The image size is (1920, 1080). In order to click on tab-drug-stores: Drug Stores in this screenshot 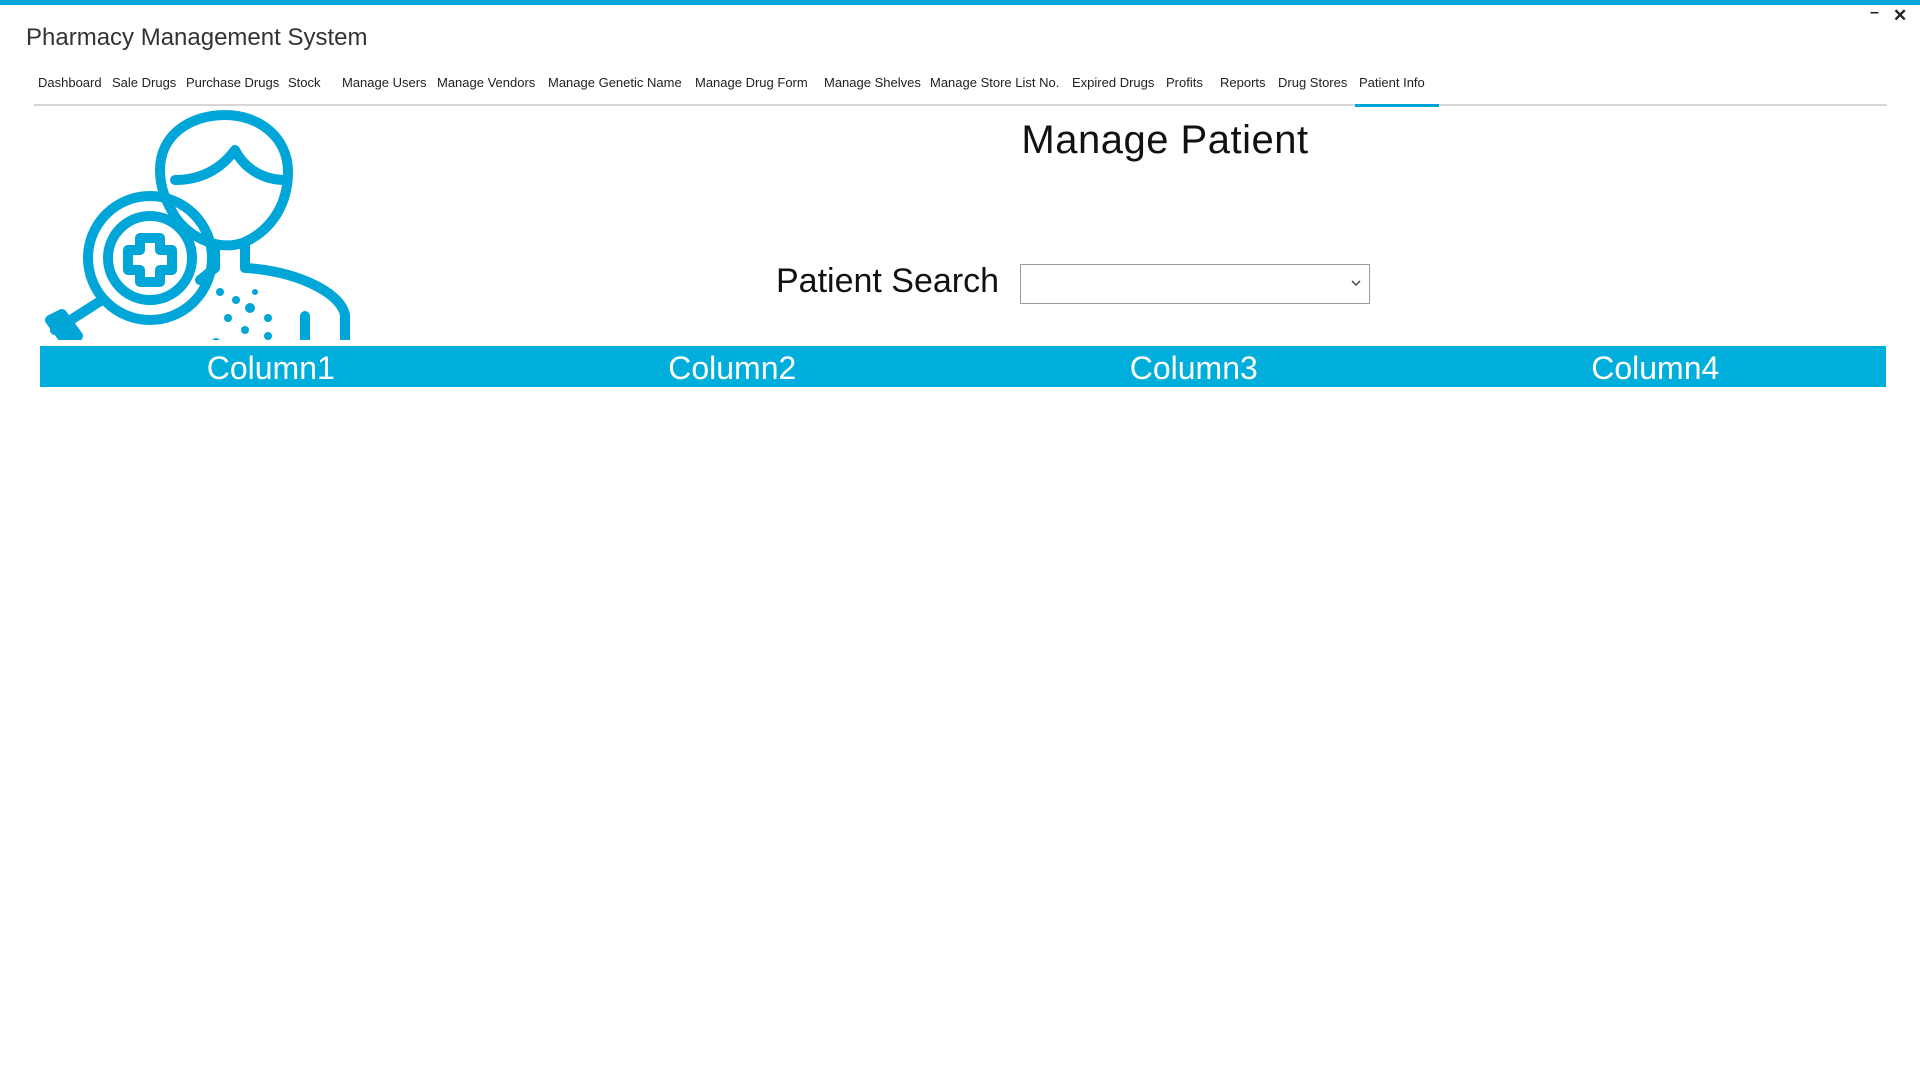, I will do `click(1312, 89)`.